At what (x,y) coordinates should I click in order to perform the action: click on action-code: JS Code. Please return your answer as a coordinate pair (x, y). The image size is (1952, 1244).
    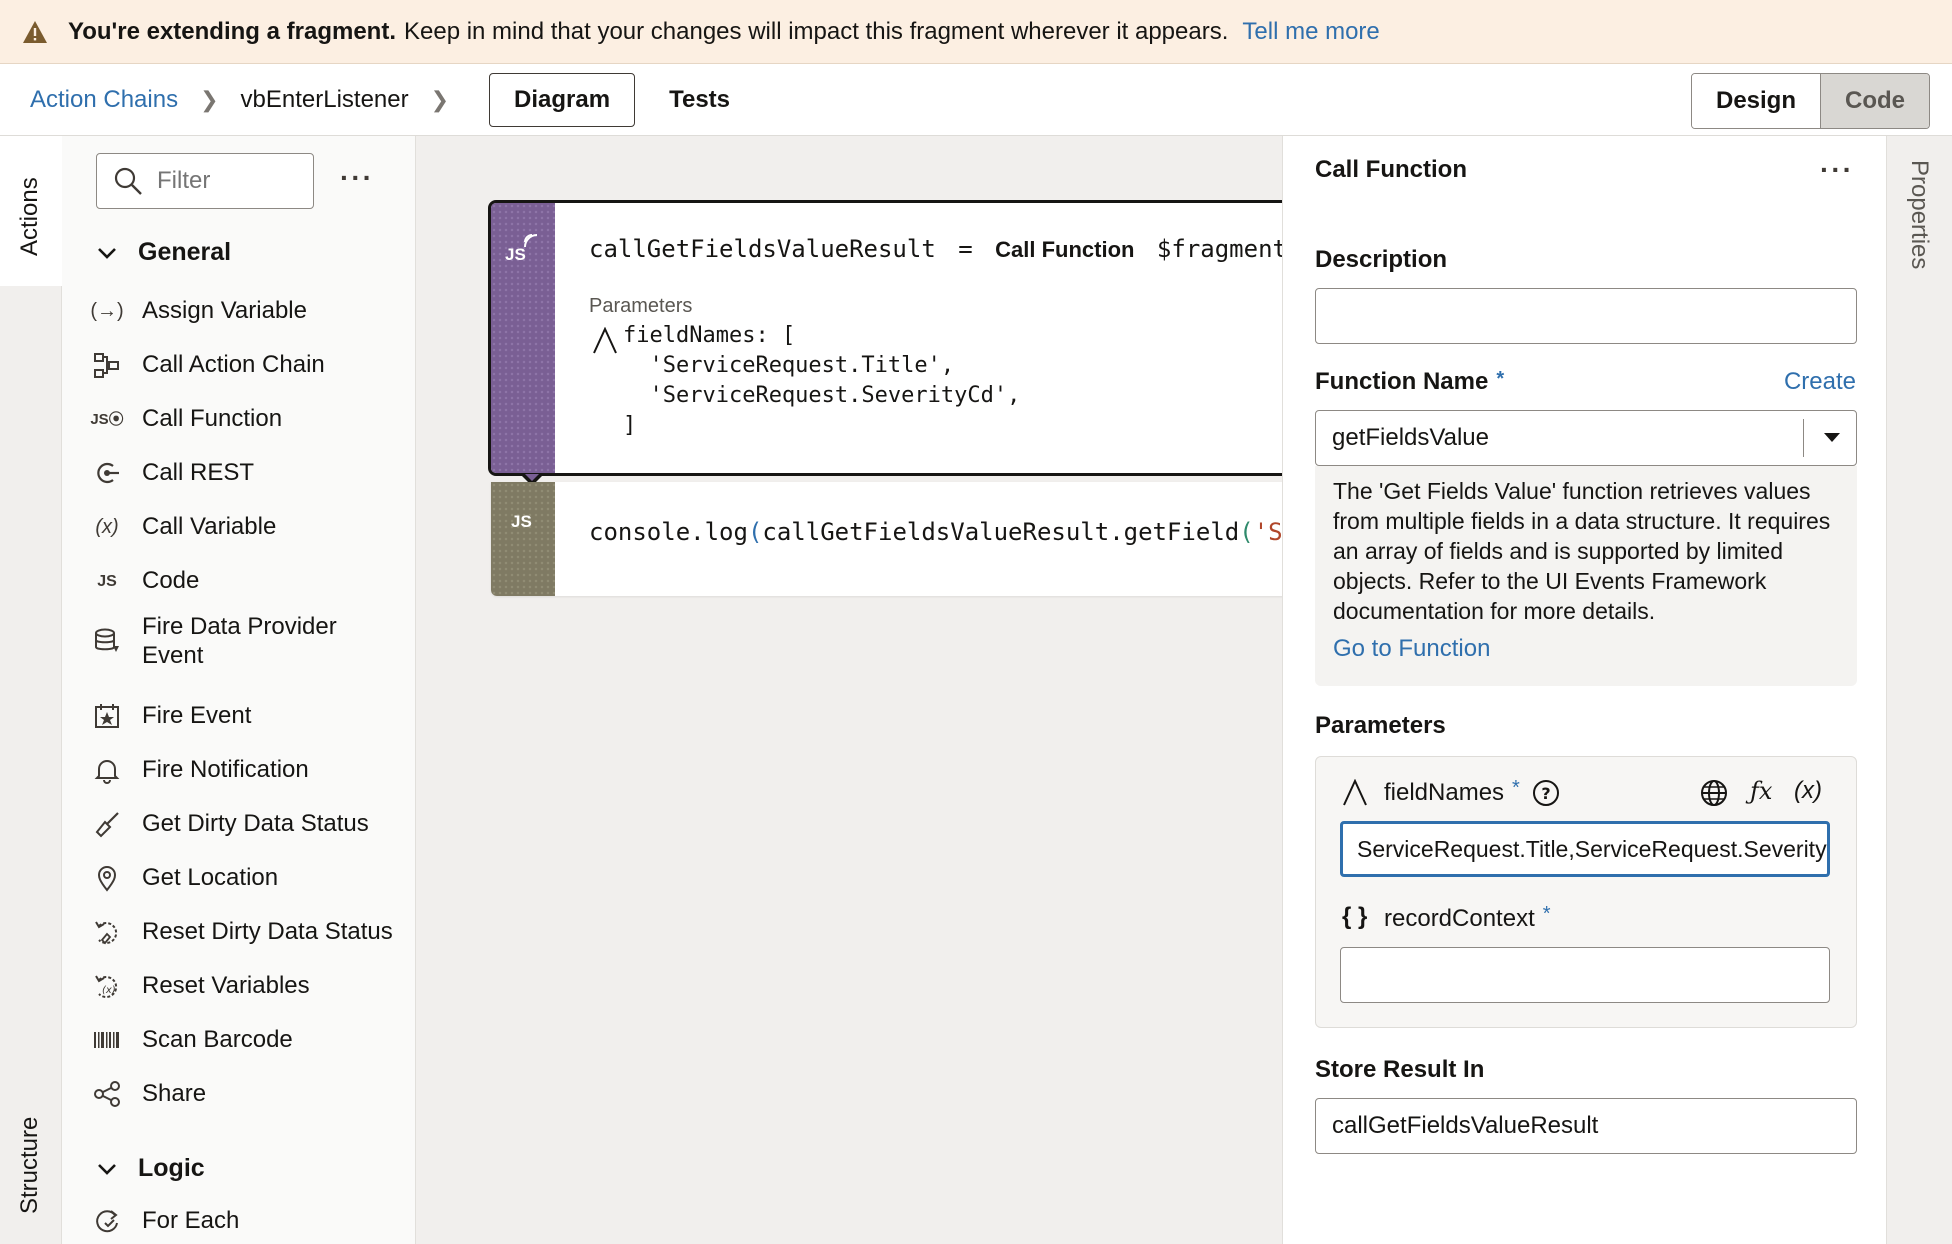
    Looking at the image, I should click on (145, 581).